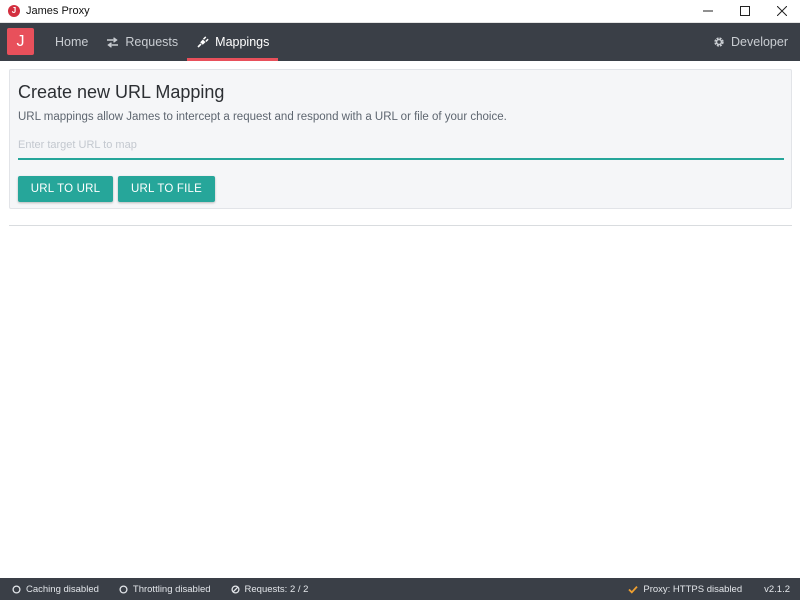  What do you see at coordinates (633, 589) in the screenshot?
I see `check-icon` at bounding box center [633, 589].